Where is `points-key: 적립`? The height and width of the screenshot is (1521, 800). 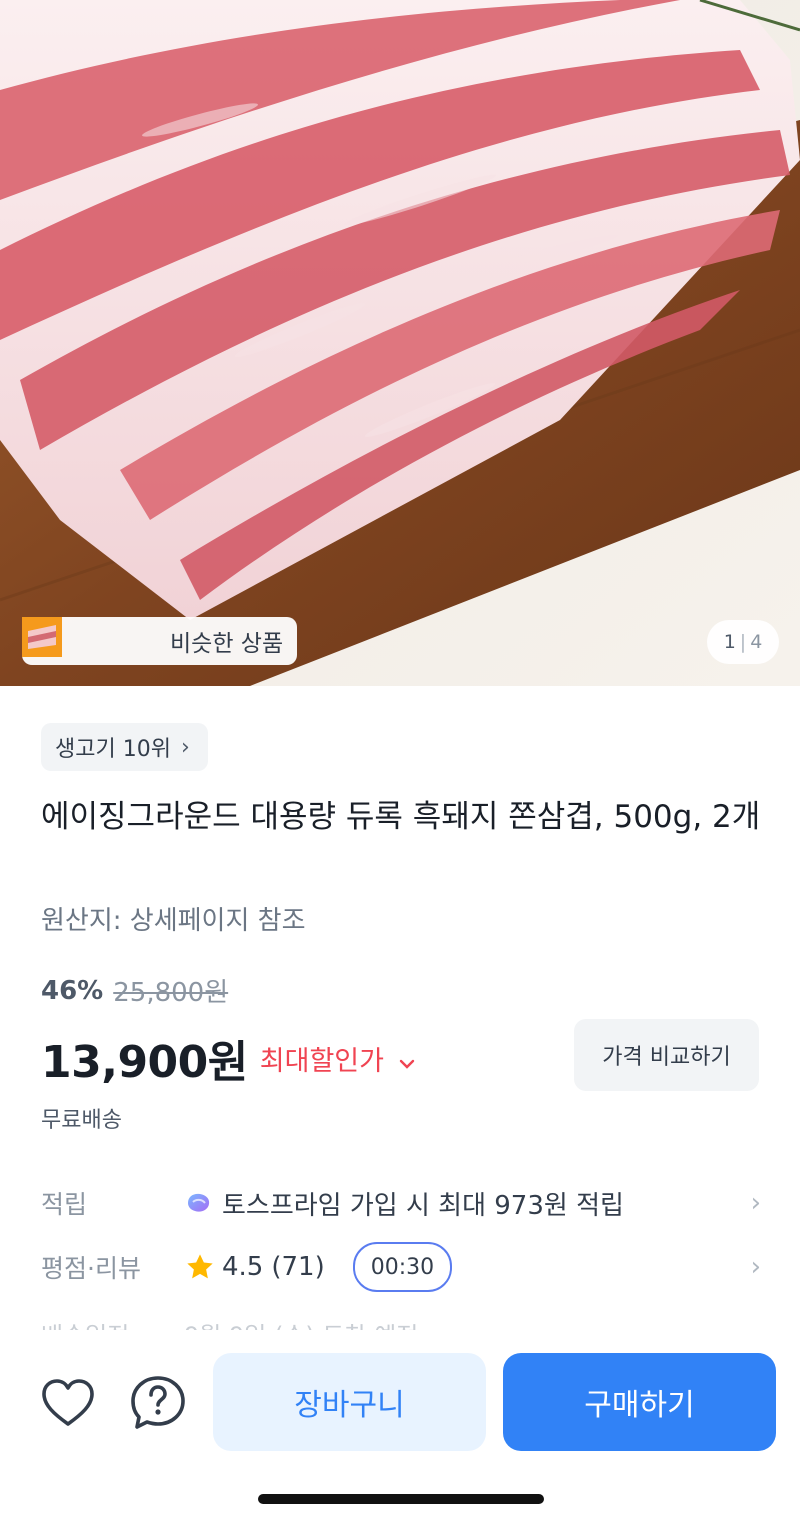
points-key: 적립 is located at coordinates (64, 1204).